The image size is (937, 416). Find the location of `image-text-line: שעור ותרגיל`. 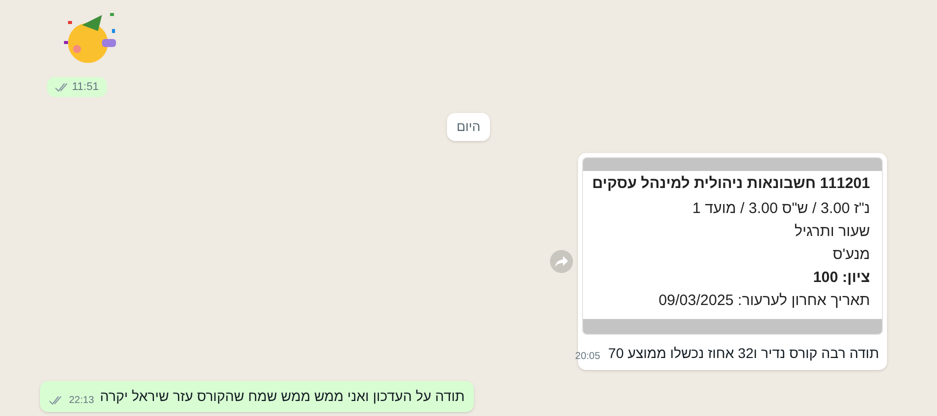

image-text-line: שעור ותרגיל is located at coordinates (832, 232).